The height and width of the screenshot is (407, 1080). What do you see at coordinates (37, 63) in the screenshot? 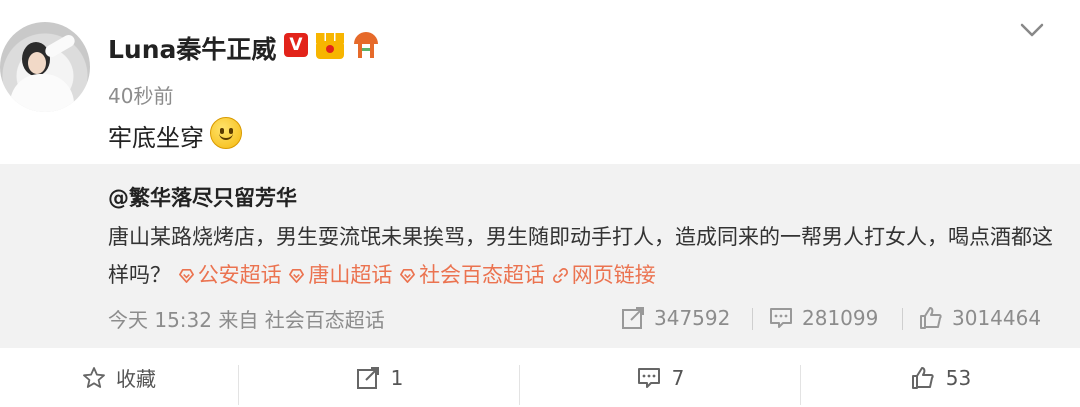
I see `avatar-face` at bounding box center [37, 63].